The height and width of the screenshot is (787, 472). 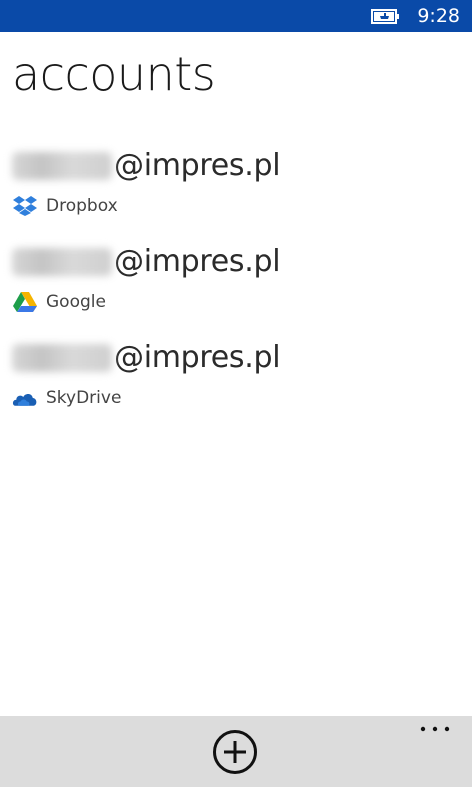 I want to click on account-item-skydrive: @impres.pl SkyDrive, so click(x=232, y=380).